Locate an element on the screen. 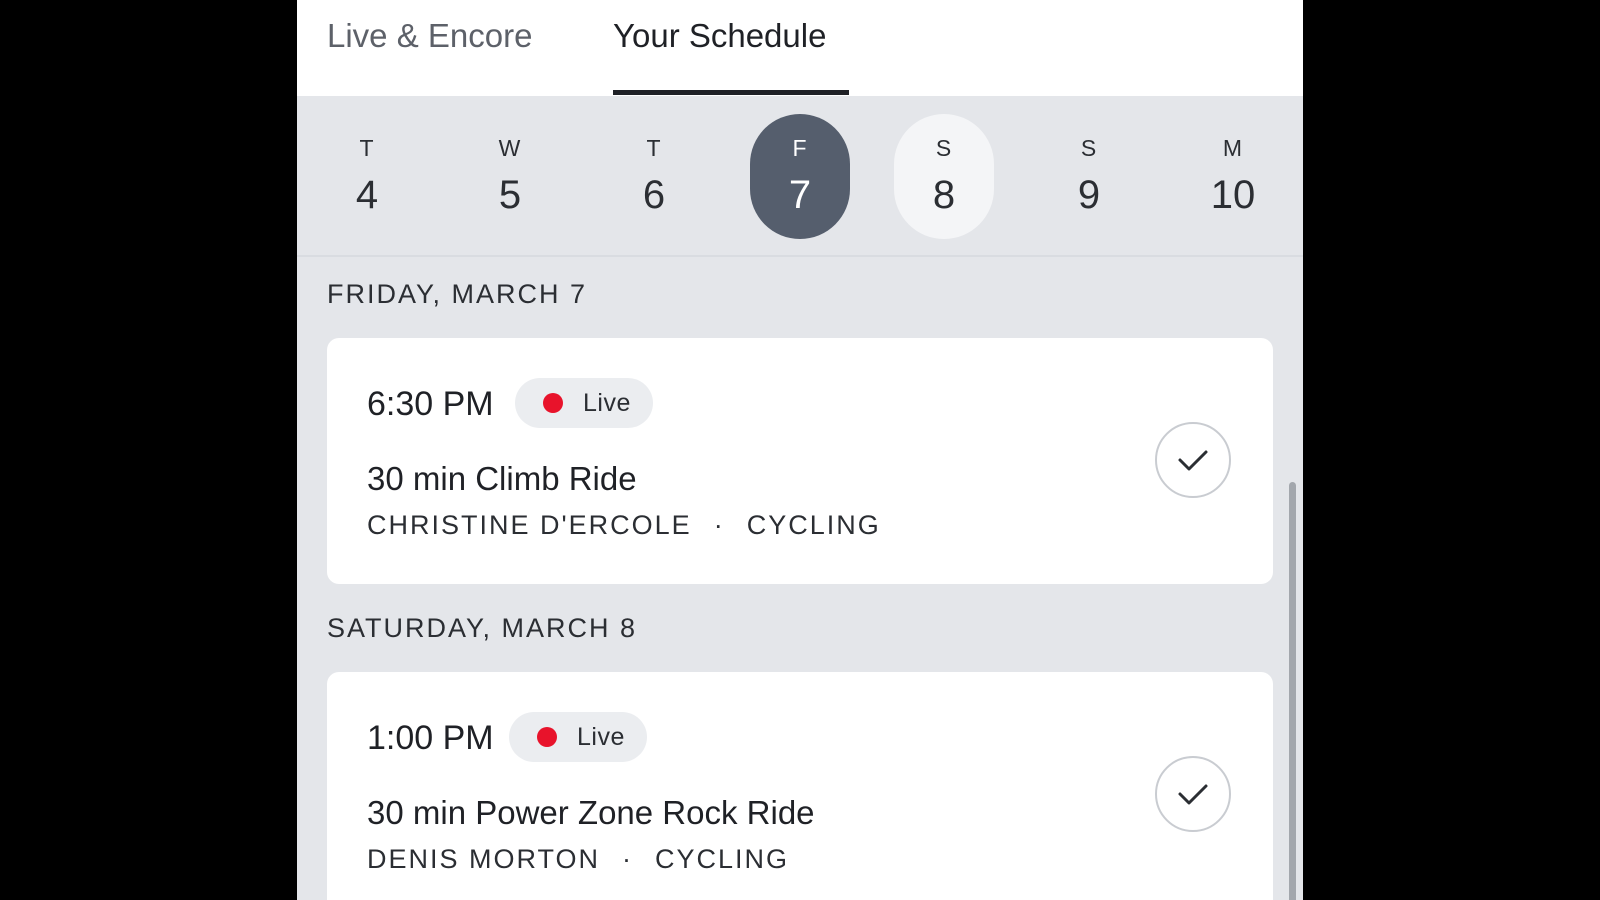 This screenshot has height=900, width=1600. day-of-week-label: M is located at coordinates (1233, 148).